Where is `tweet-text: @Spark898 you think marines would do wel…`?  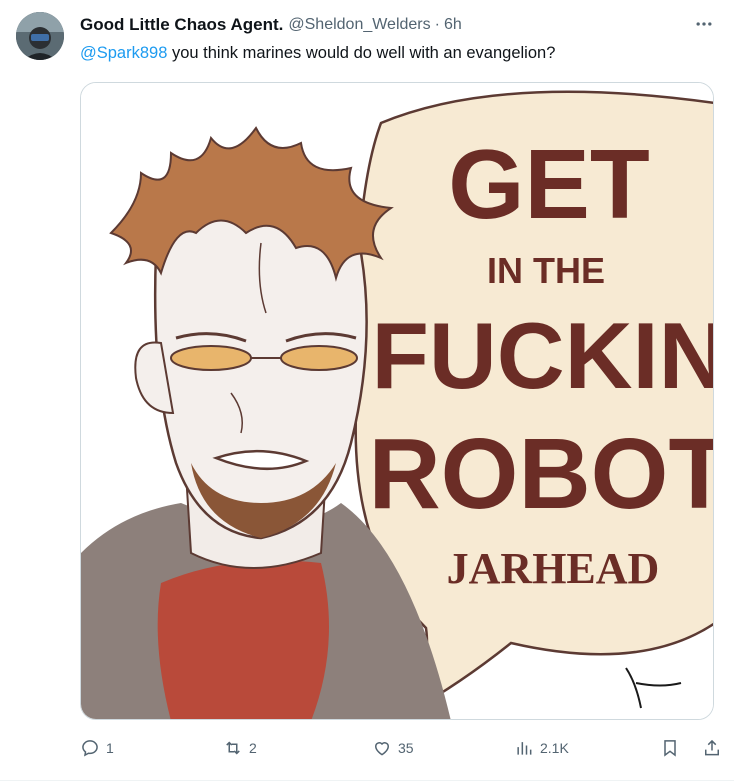
tweet-text: @Spark898 you think marines would do wel… is located at coordinates (399, 53).